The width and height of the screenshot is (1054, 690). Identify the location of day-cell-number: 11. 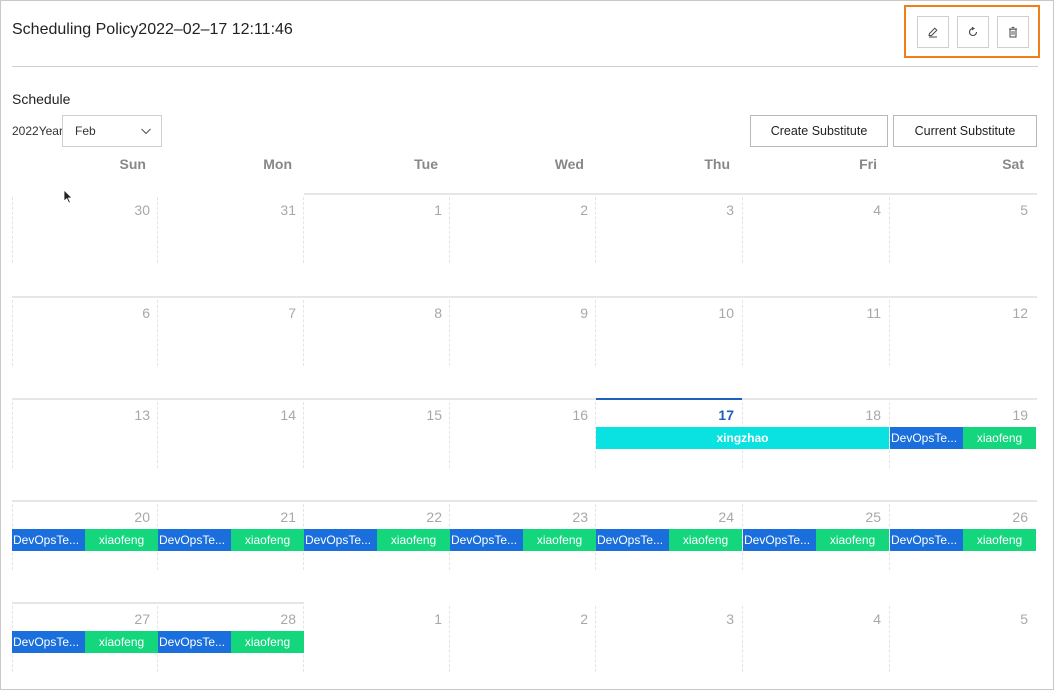
(816, 313).